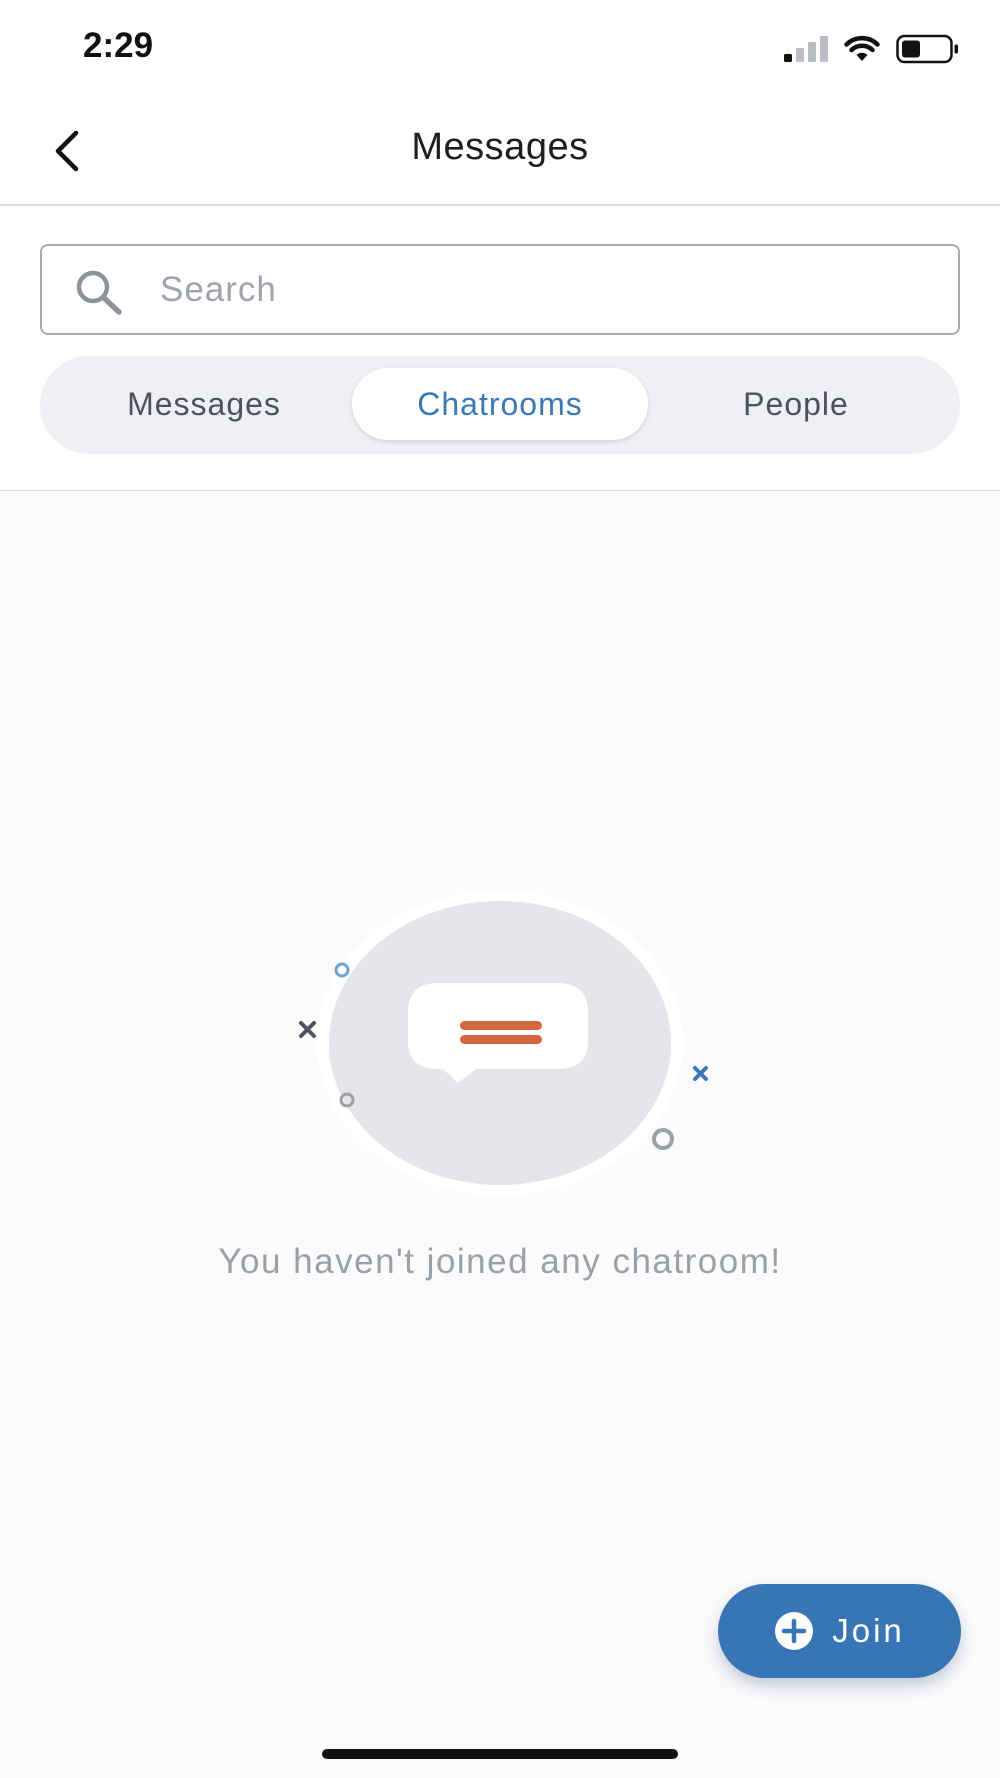 This screenshot has width=1000, height=1778. What do you see at coordinates (868, 1630) in the screenshot?
I see `join-button-label: Join` at bounding box center [868, 1630].